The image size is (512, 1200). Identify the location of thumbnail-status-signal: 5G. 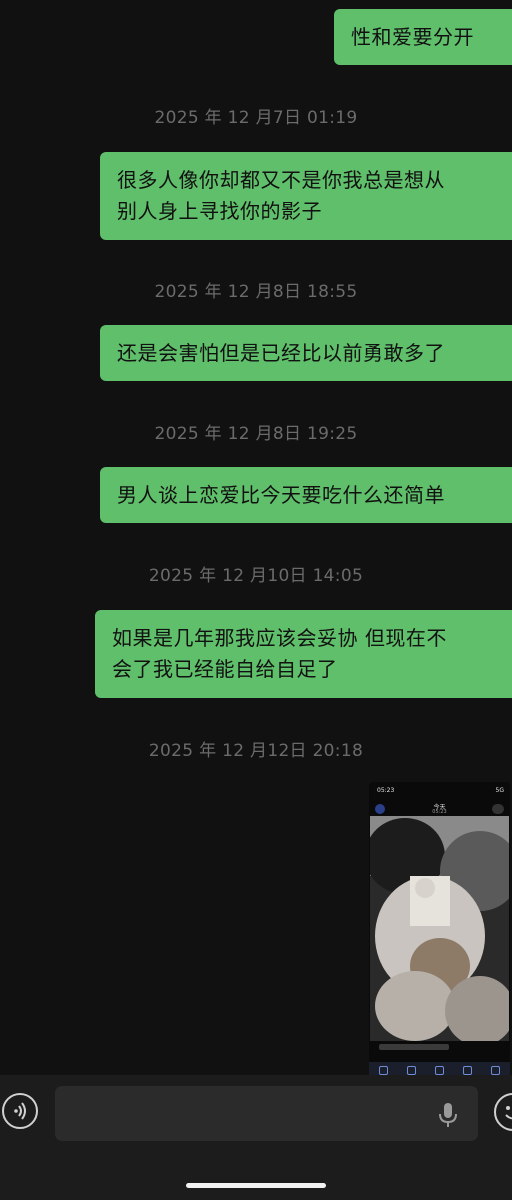
(499, 790).